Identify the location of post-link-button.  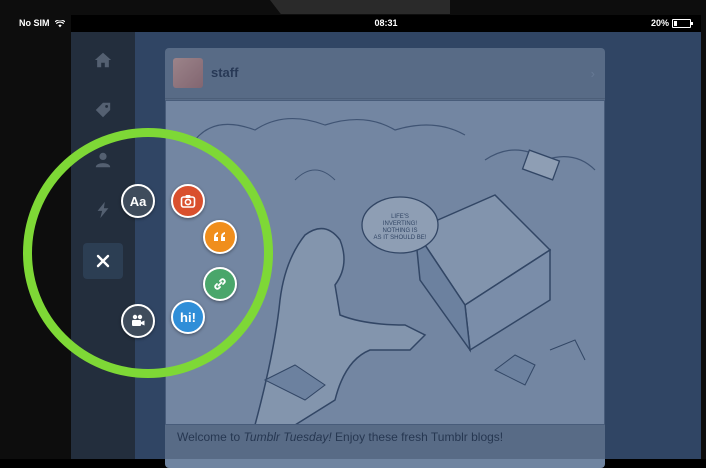
(220, 284).